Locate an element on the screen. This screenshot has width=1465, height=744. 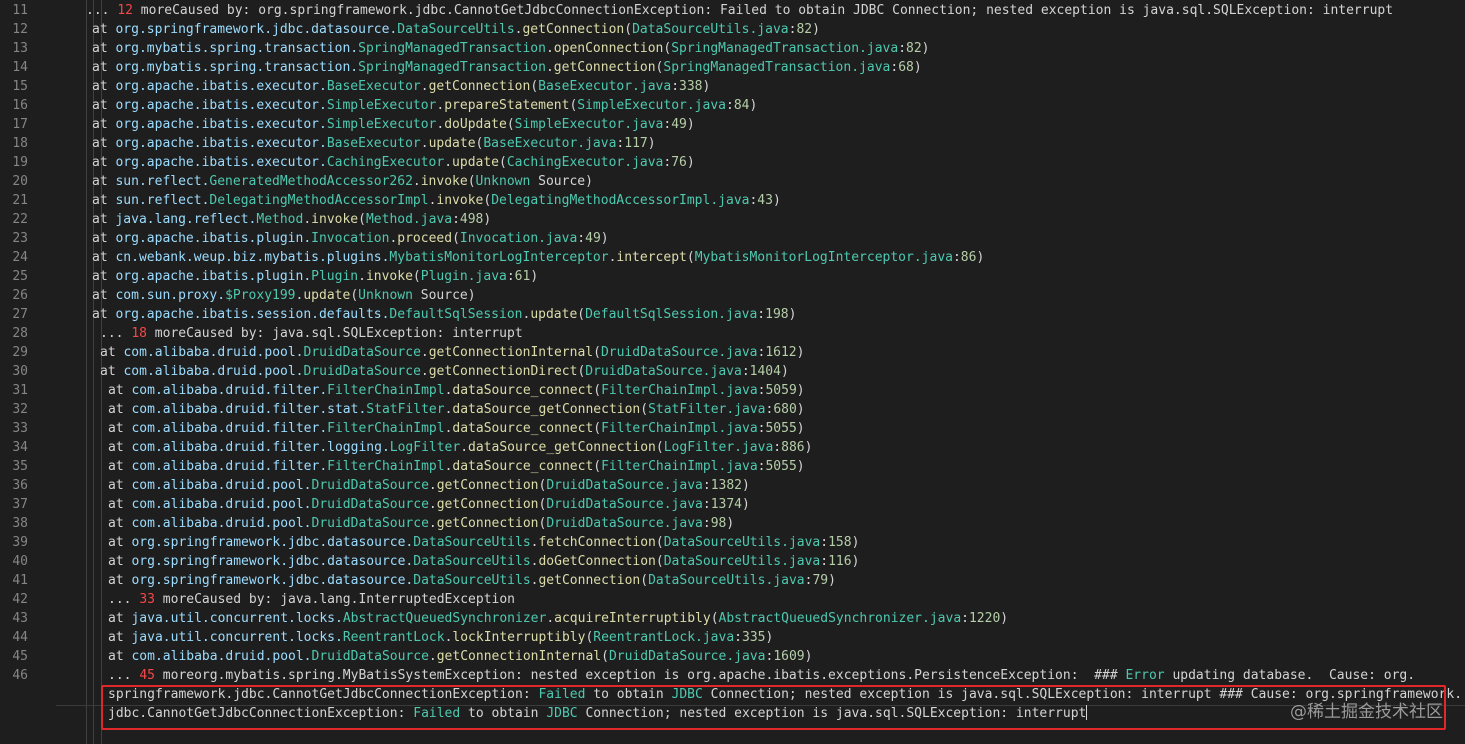
token: org.apache.ibatis.session.defaults. is located at coordinates (252, 314).